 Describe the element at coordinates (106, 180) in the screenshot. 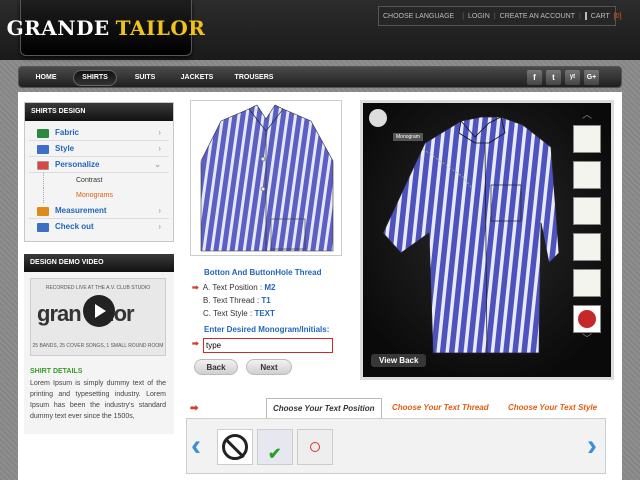

I see `sidebar-subitem-contrast: Contrast` at that location.